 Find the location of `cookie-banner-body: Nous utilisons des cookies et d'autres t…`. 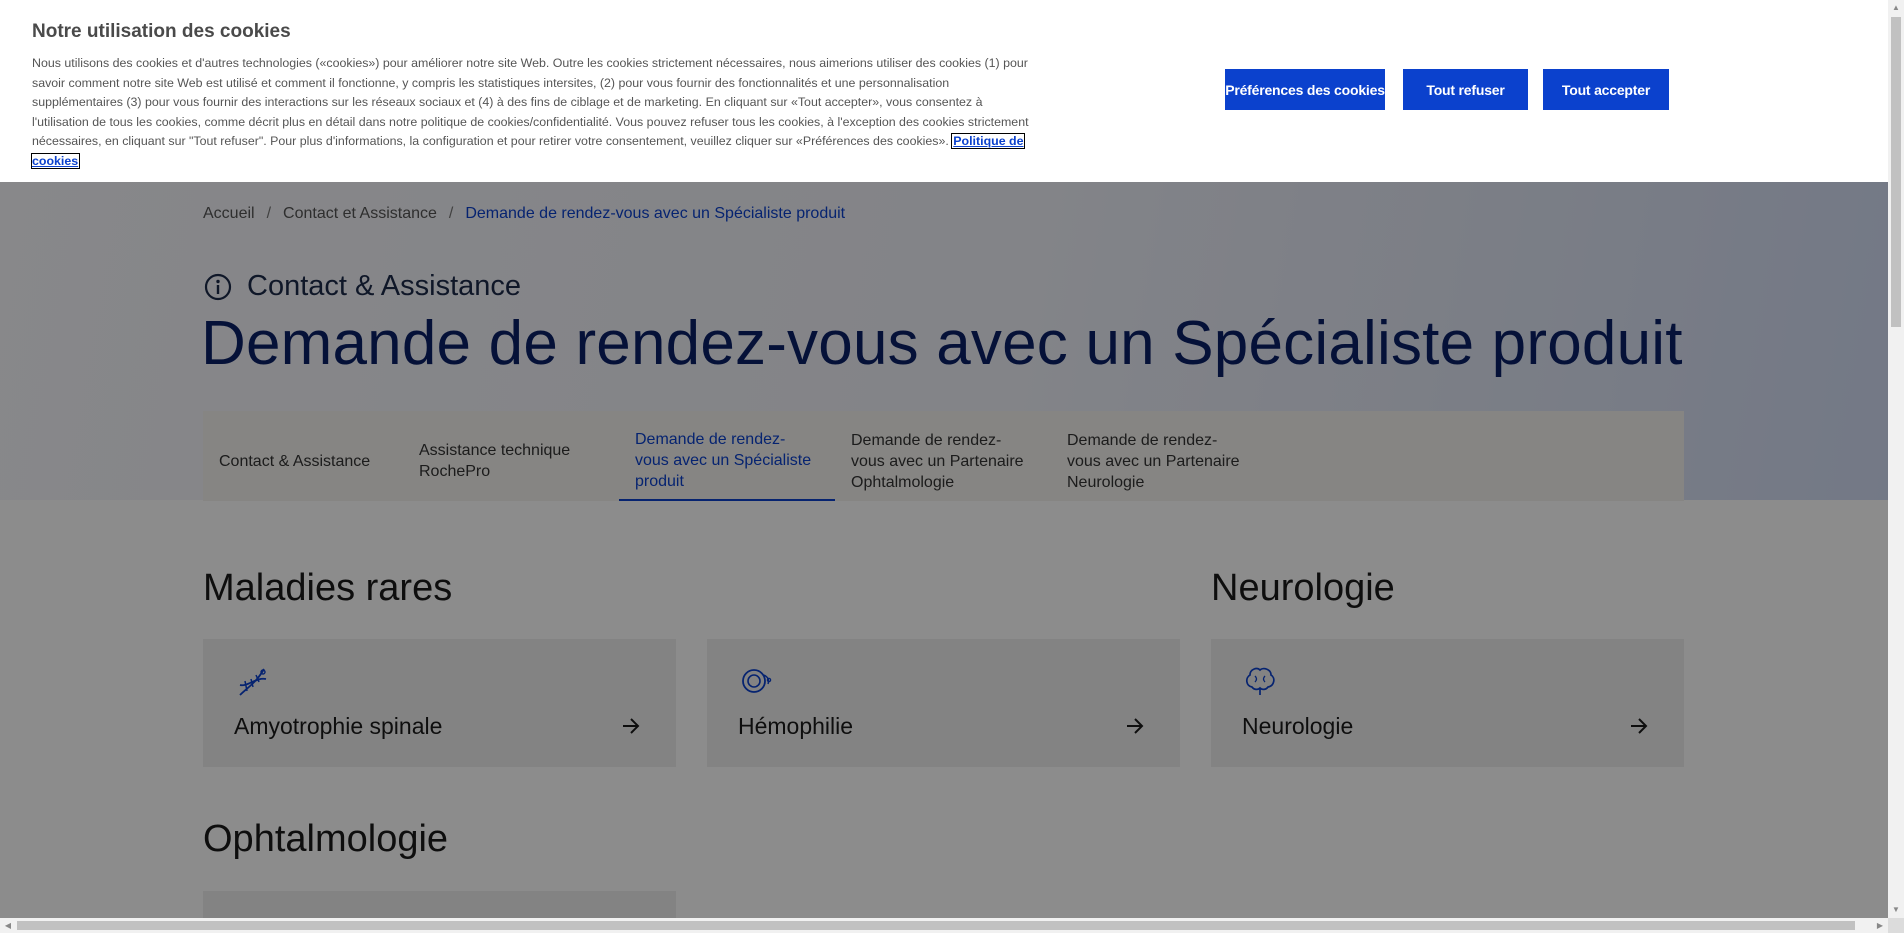

cookie-banner-body: Nous utilisons des cookies et d'autres t… is located at coordinates (530, 102).